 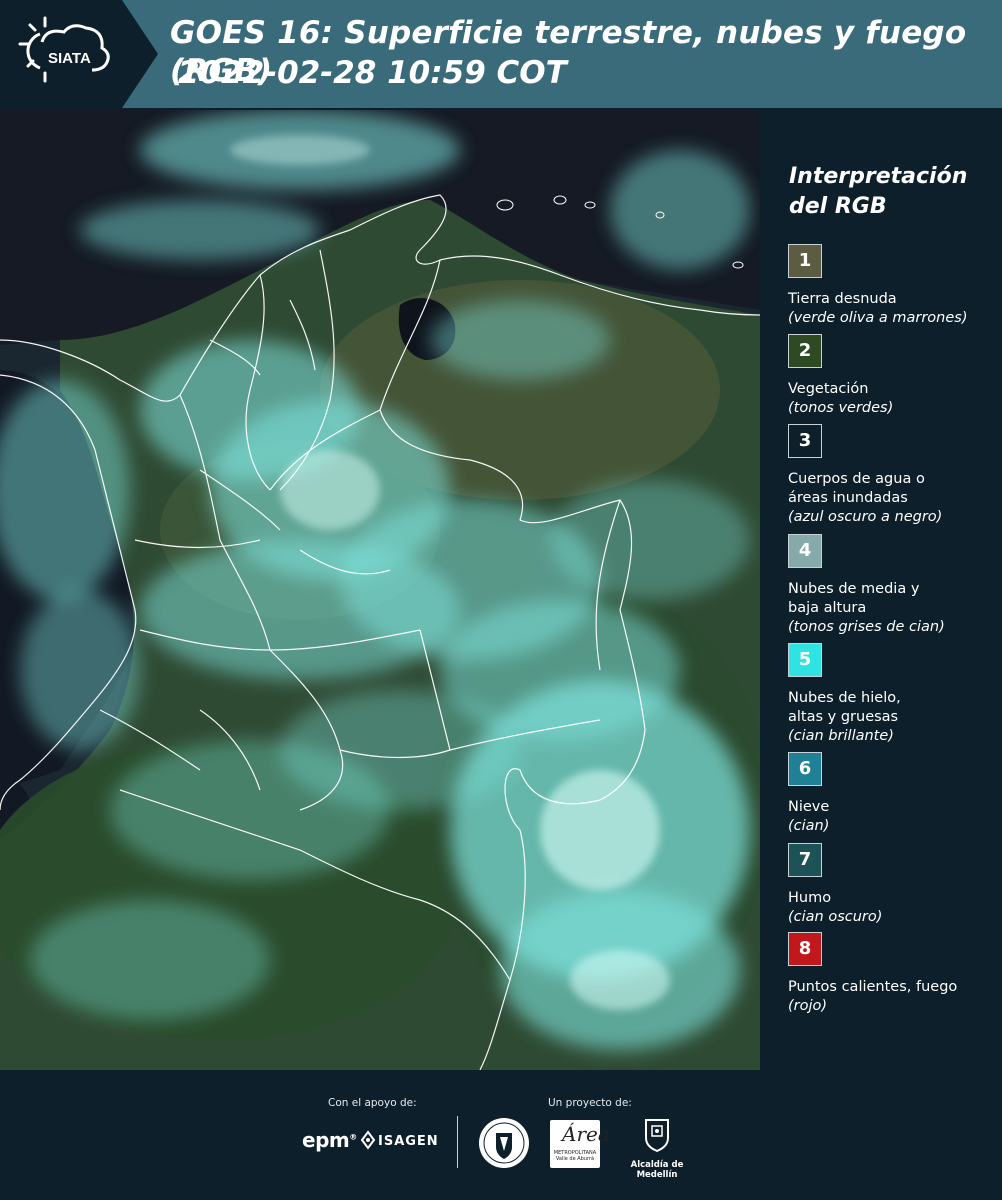 I want to click on legend-description: (tonos verdes), so click(x=841, y=408).